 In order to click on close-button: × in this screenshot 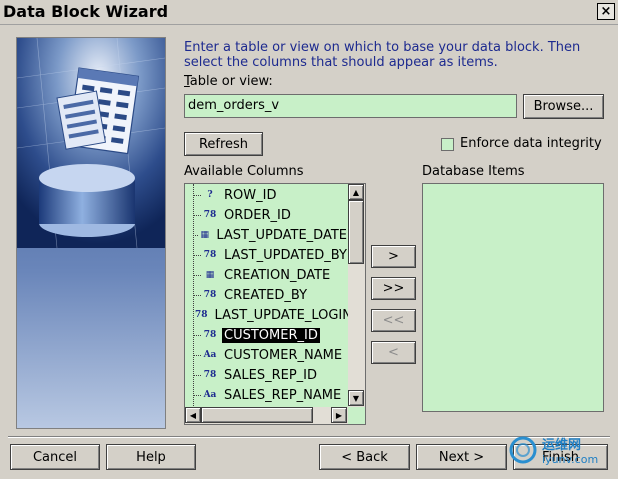, I will do `click(606, 11)`.